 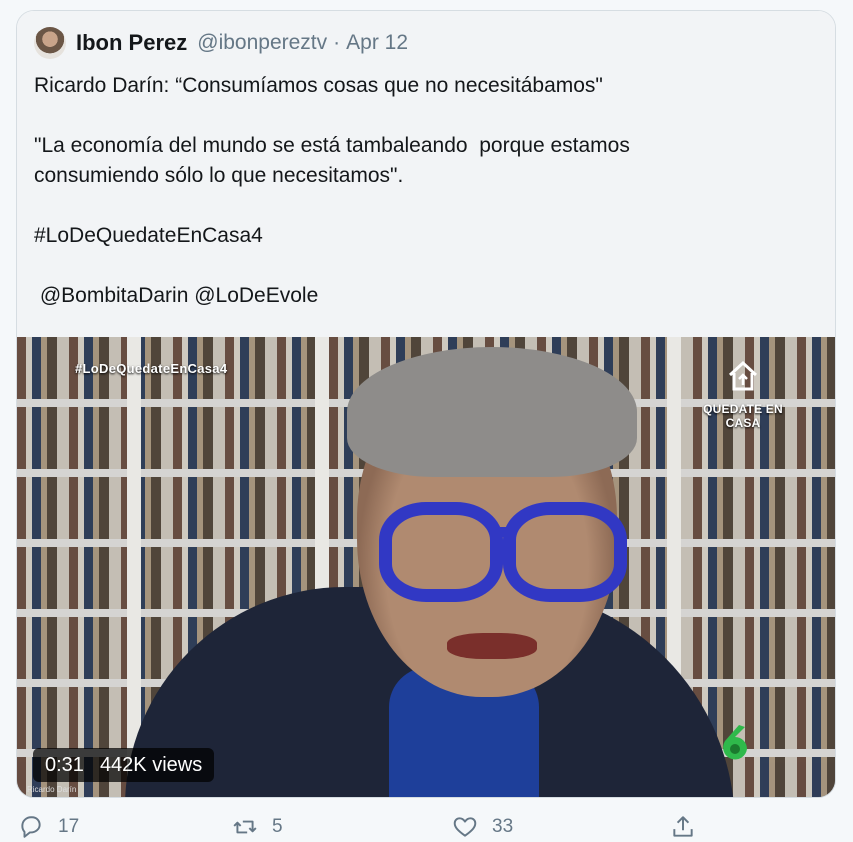 I want to click on glasses-right-lens, so click(x=565, y=552).